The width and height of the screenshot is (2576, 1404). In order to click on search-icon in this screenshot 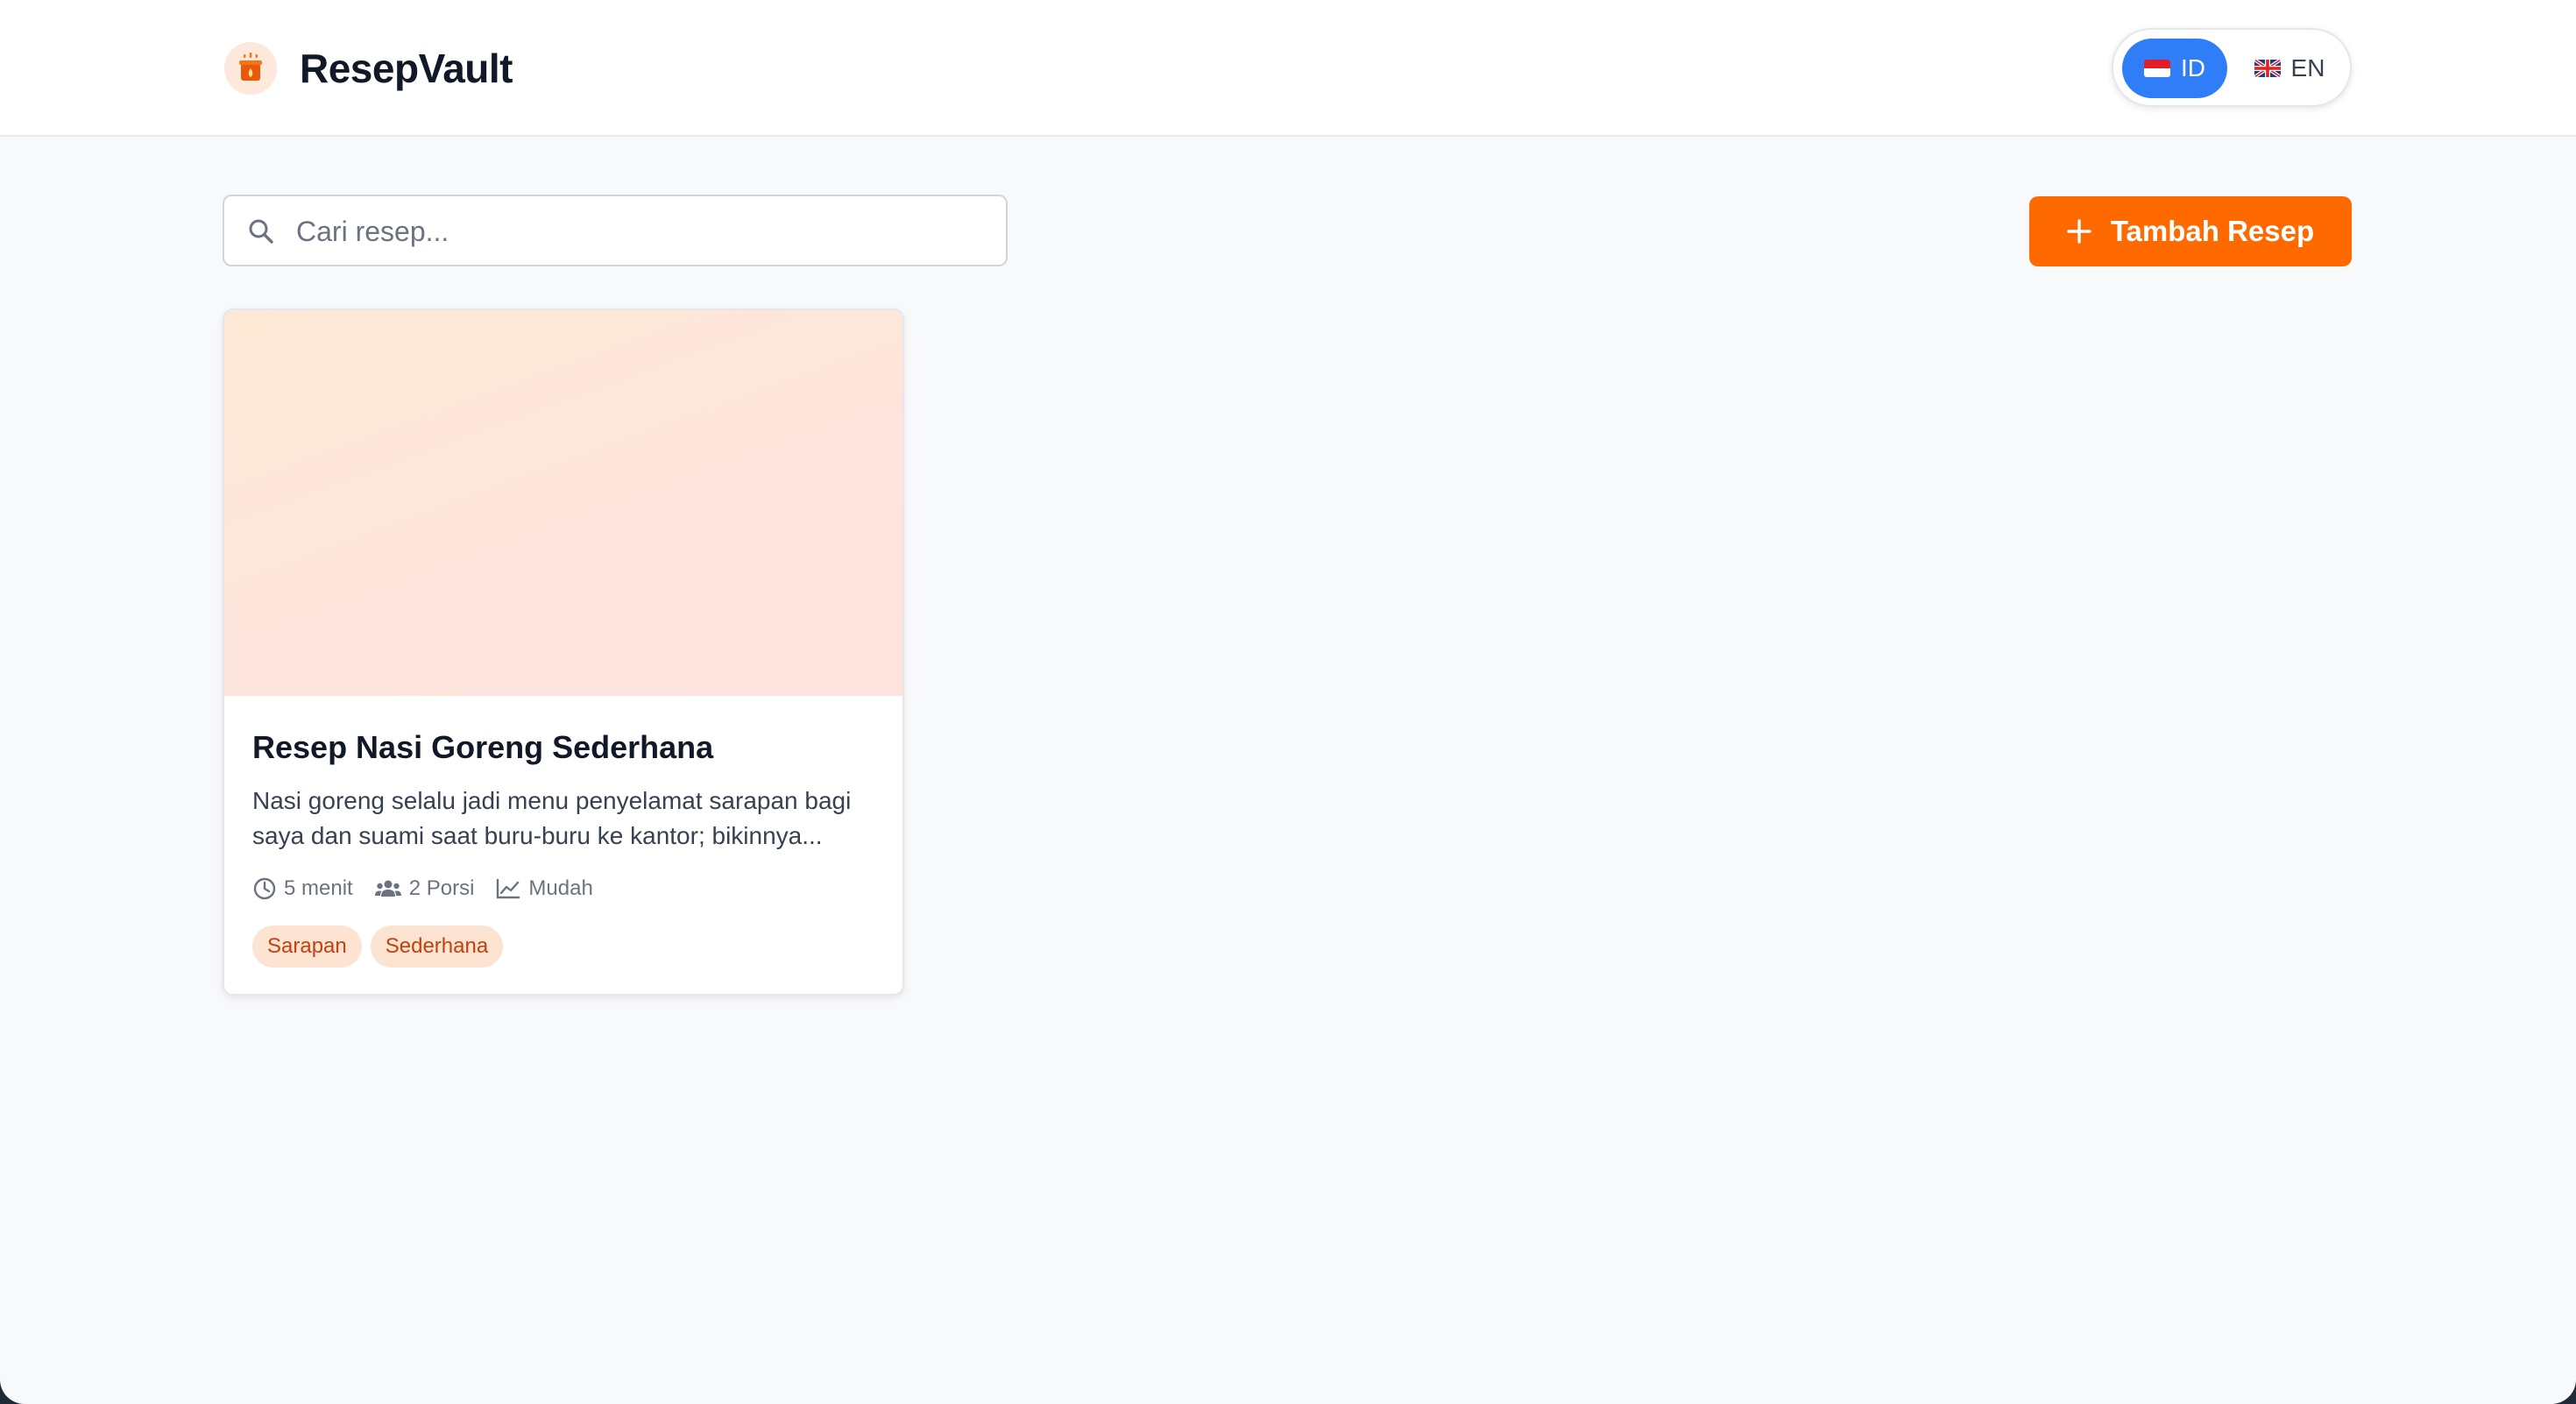, I will do `click(261, 232)`.